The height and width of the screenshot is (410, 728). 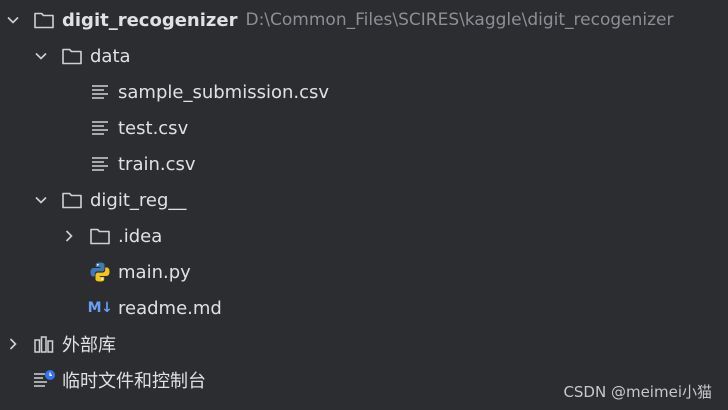 I want to click on tree-row-reg-folder: digit_reg__, so click(x=364, y=200).